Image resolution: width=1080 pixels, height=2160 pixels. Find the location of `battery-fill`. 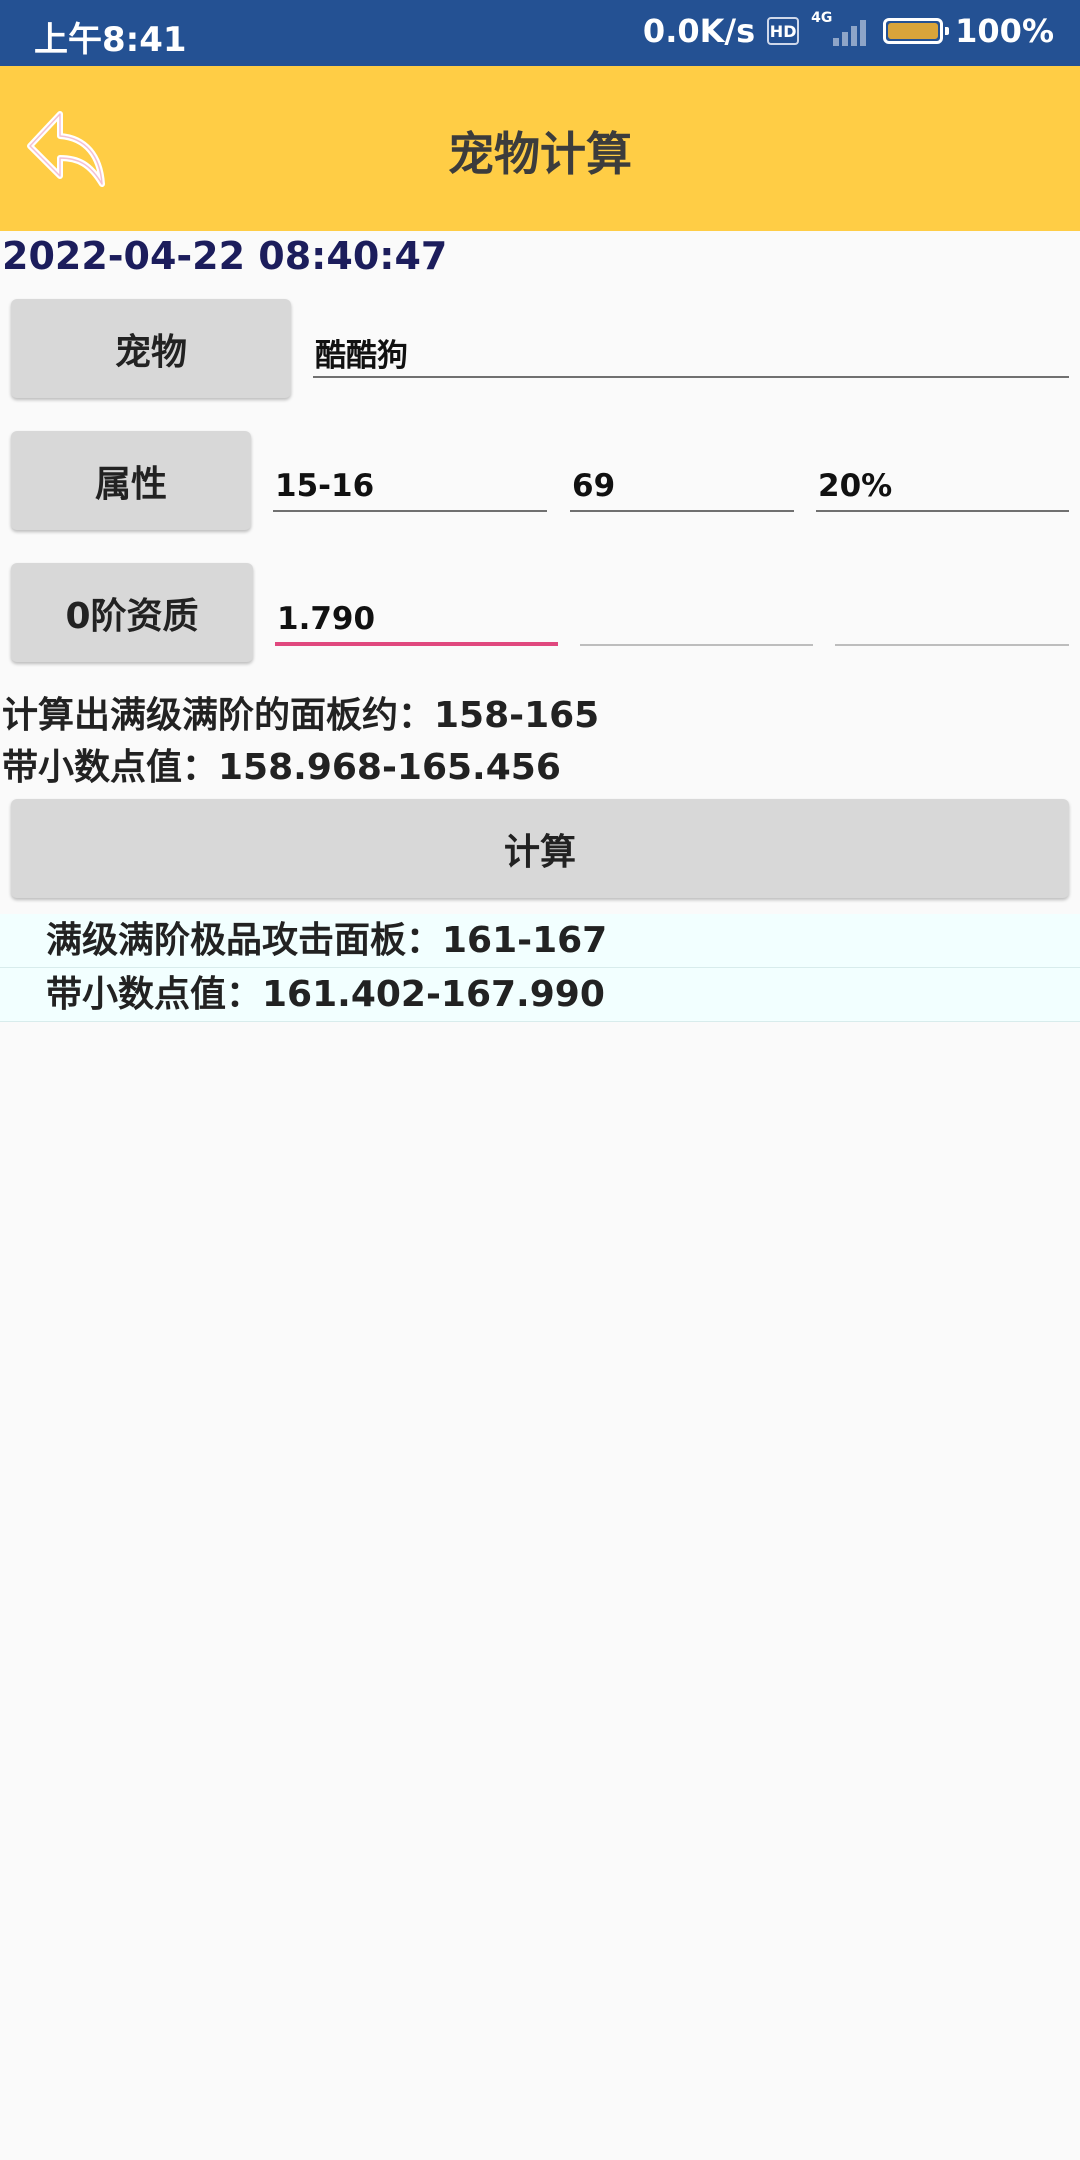

battery-fill is located at coordinates (913, 31).